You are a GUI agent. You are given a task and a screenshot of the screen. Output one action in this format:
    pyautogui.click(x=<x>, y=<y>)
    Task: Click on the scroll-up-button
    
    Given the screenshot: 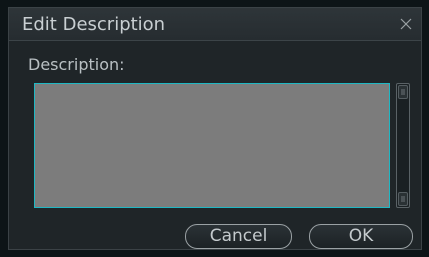 What is the action you would take?
    pyautogui.click(x=403, y=92)
    